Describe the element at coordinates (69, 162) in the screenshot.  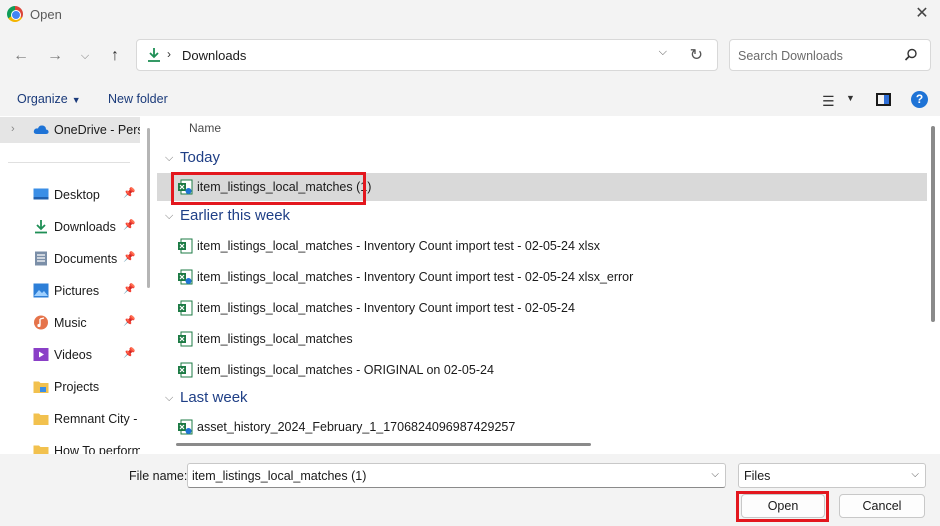
I see `sidebar-divider` at that location.